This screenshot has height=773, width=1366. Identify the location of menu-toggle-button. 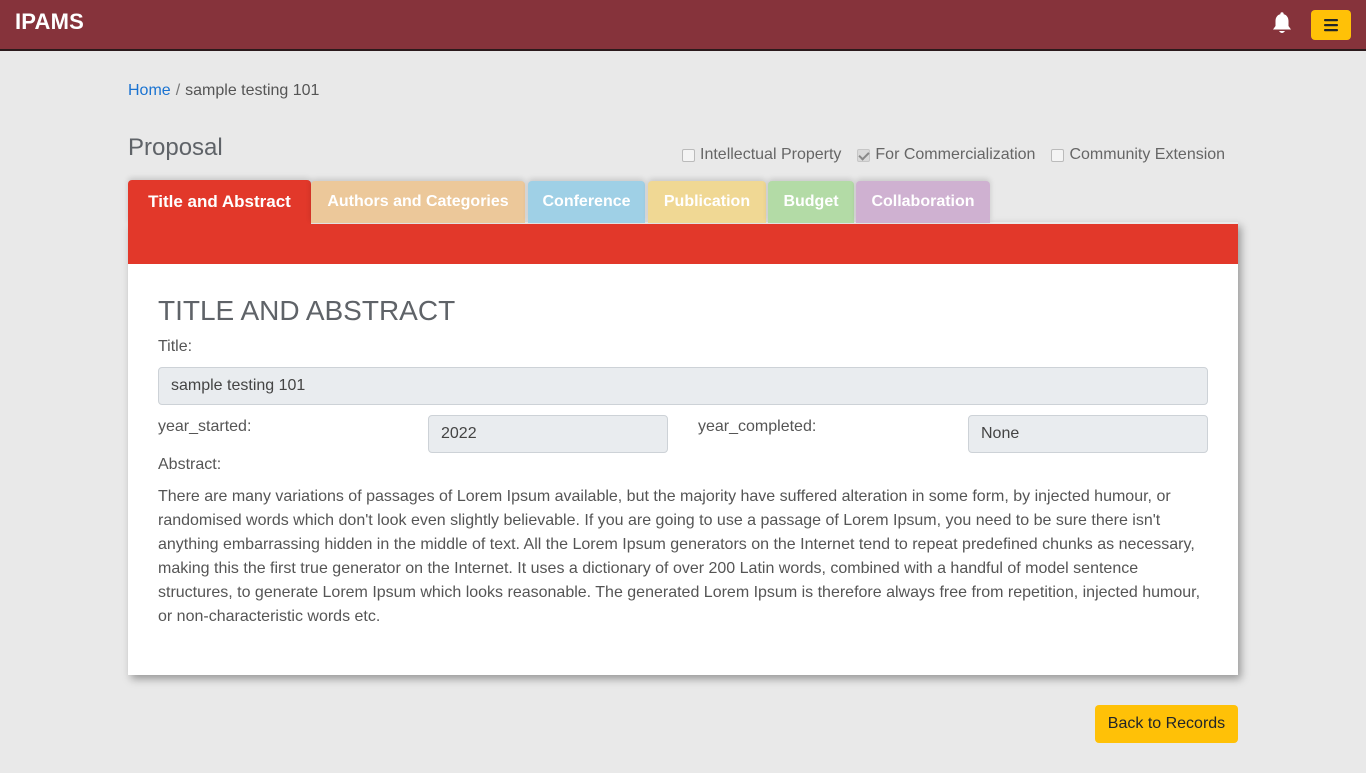
(1331, 25).